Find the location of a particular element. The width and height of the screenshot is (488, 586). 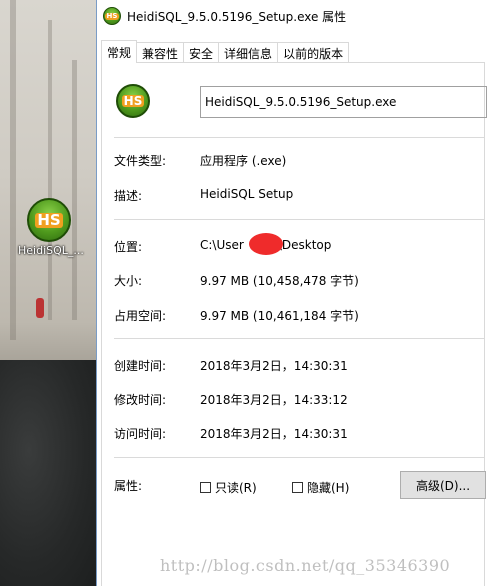

created-value: 2018年3月2日，14:30:31 is located at coordinates (274, 366).